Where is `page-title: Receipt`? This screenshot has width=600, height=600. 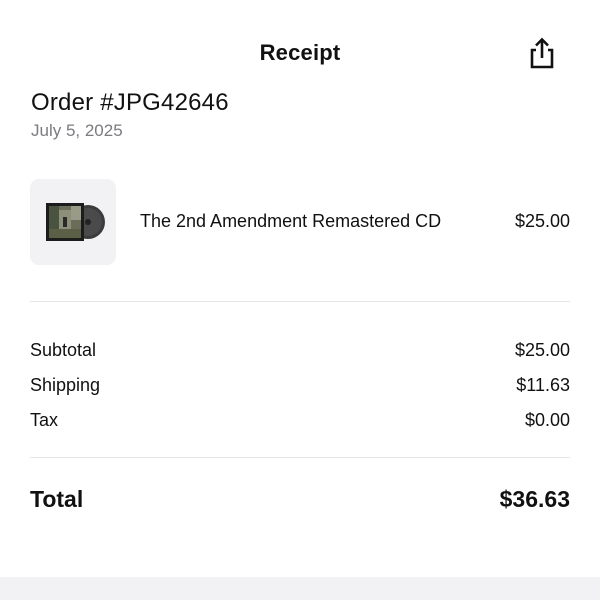 page-title: Receipt is located at coordinates (300, 52).